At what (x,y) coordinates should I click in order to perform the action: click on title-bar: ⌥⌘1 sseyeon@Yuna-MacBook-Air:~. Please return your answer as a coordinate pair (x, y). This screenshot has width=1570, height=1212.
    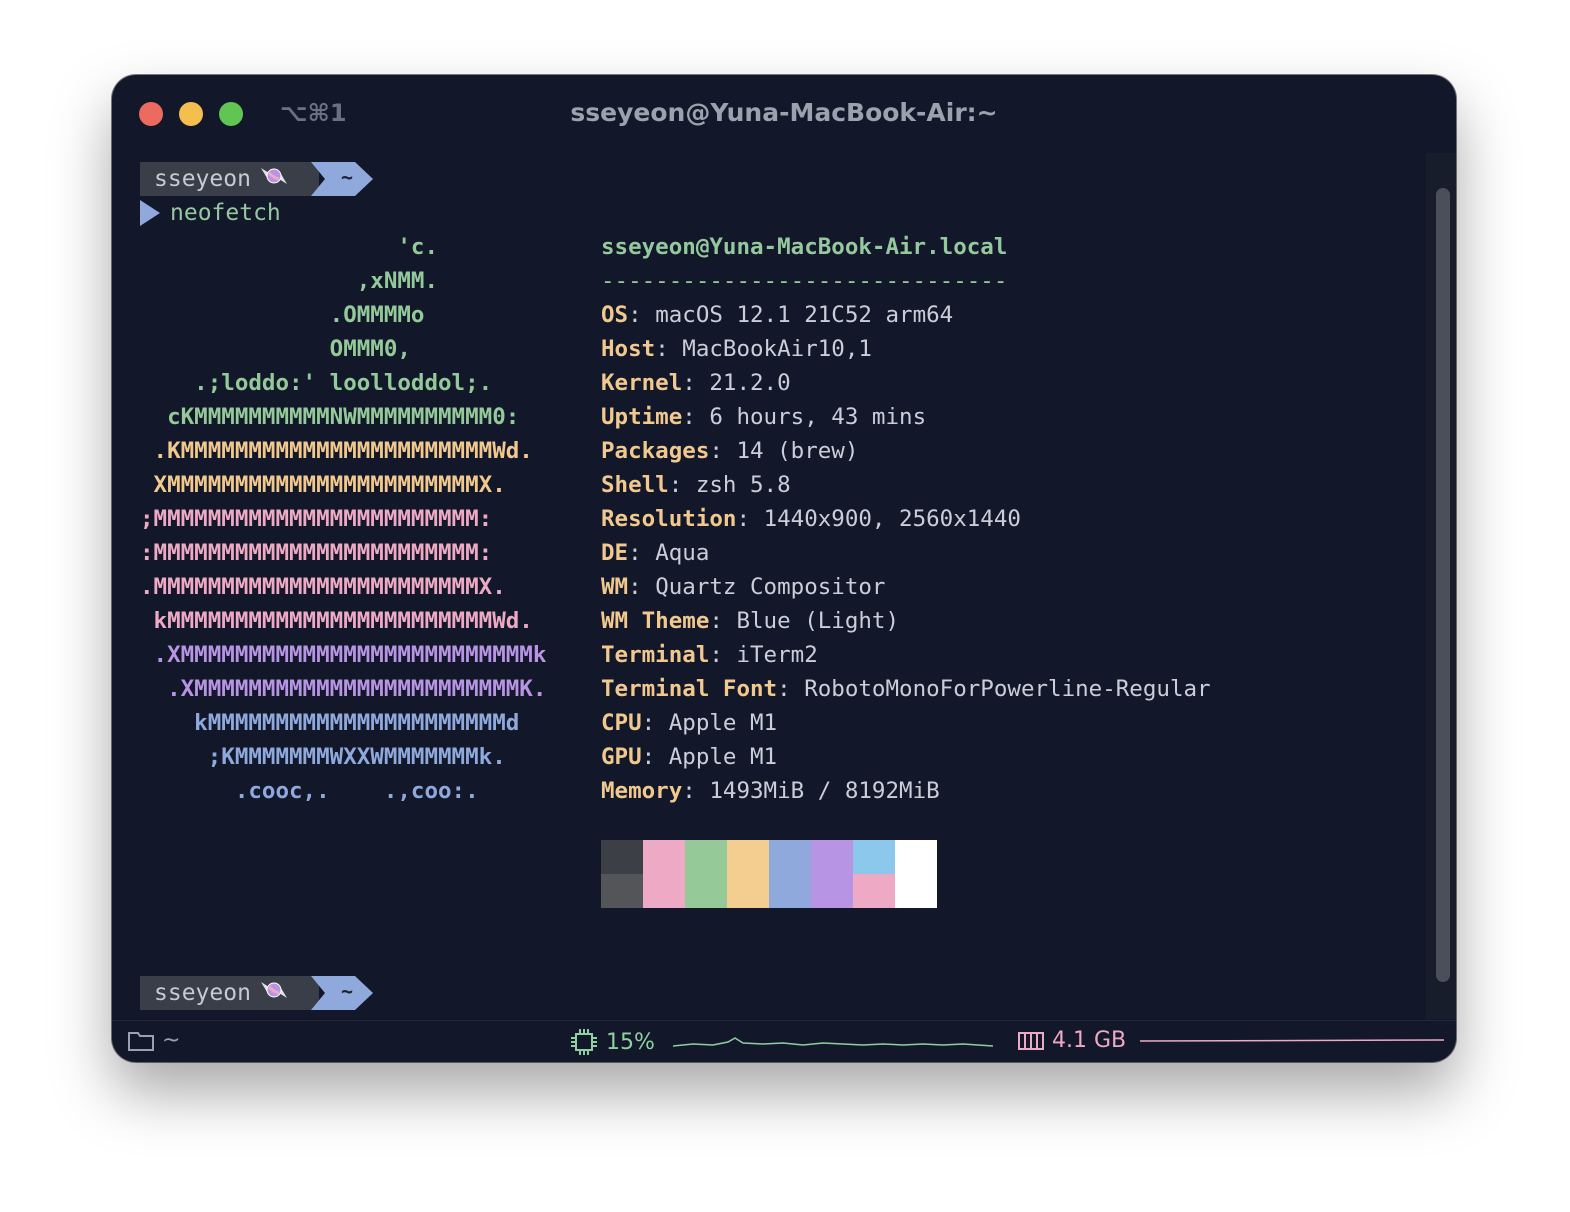
    Looking at the image, I should click on (784, 113).